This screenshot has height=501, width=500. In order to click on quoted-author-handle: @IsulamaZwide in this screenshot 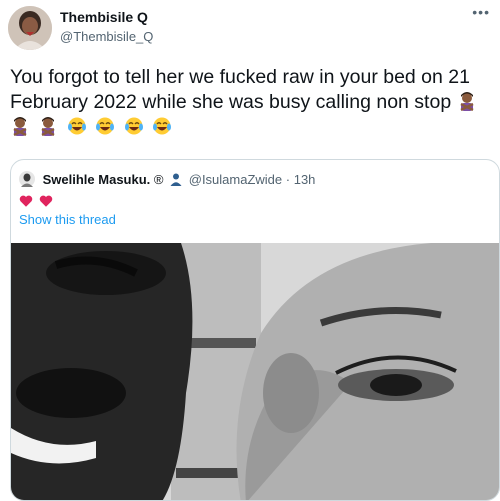, I will do `click(235, 179)`.